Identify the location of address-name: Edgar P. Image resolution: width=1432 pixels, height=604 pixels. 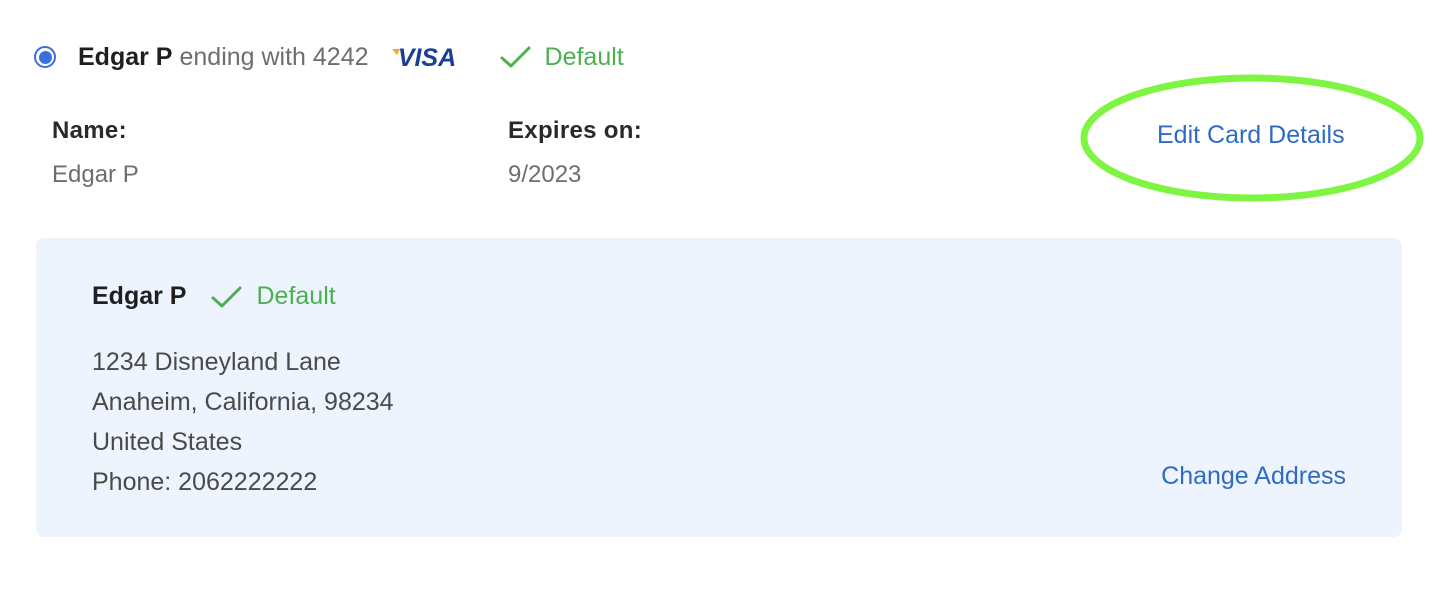
(139, 296).